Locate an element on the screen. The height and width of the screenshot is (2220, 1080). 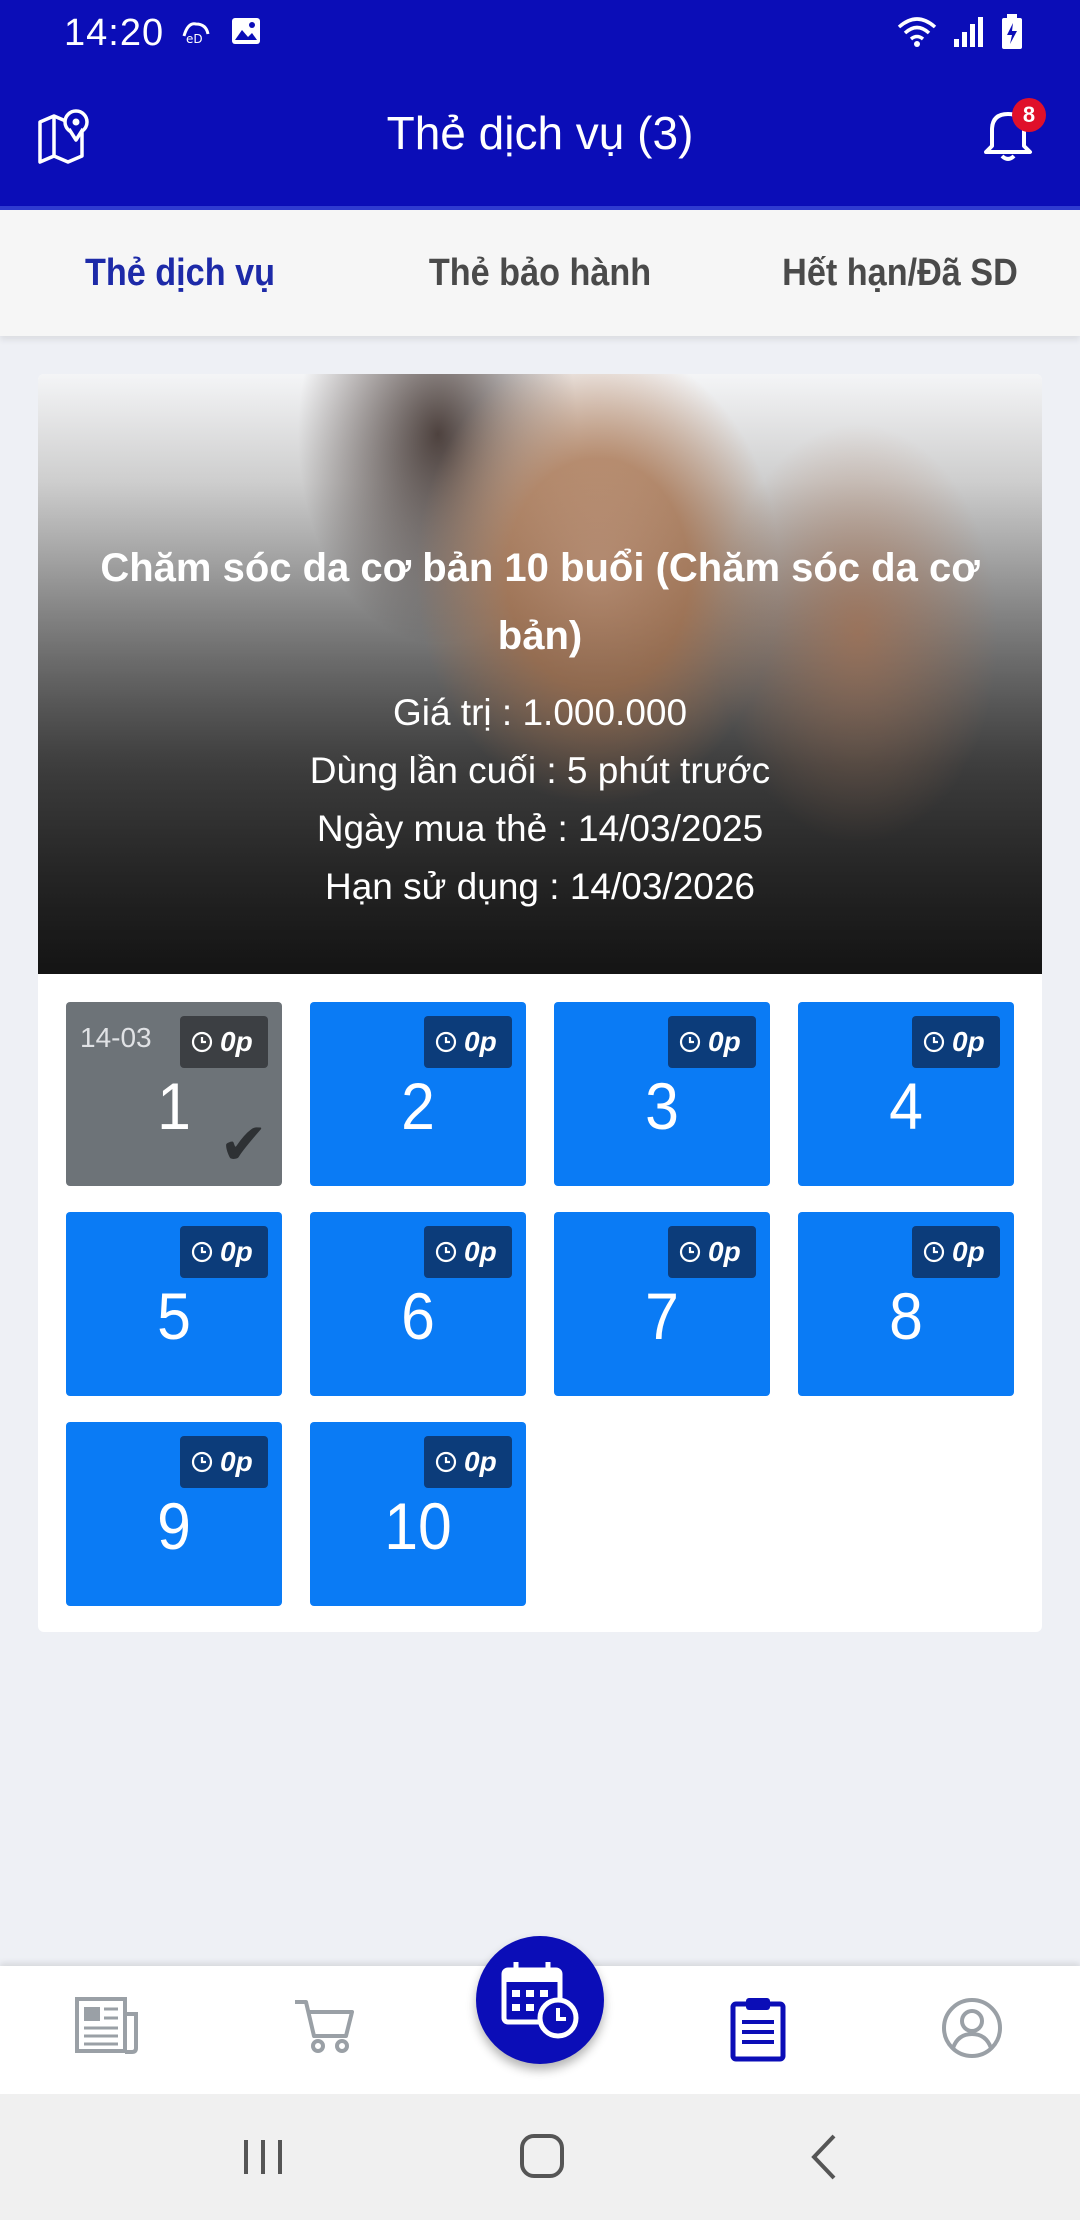
session-number: 4 is located at coordinates (906, 1106).